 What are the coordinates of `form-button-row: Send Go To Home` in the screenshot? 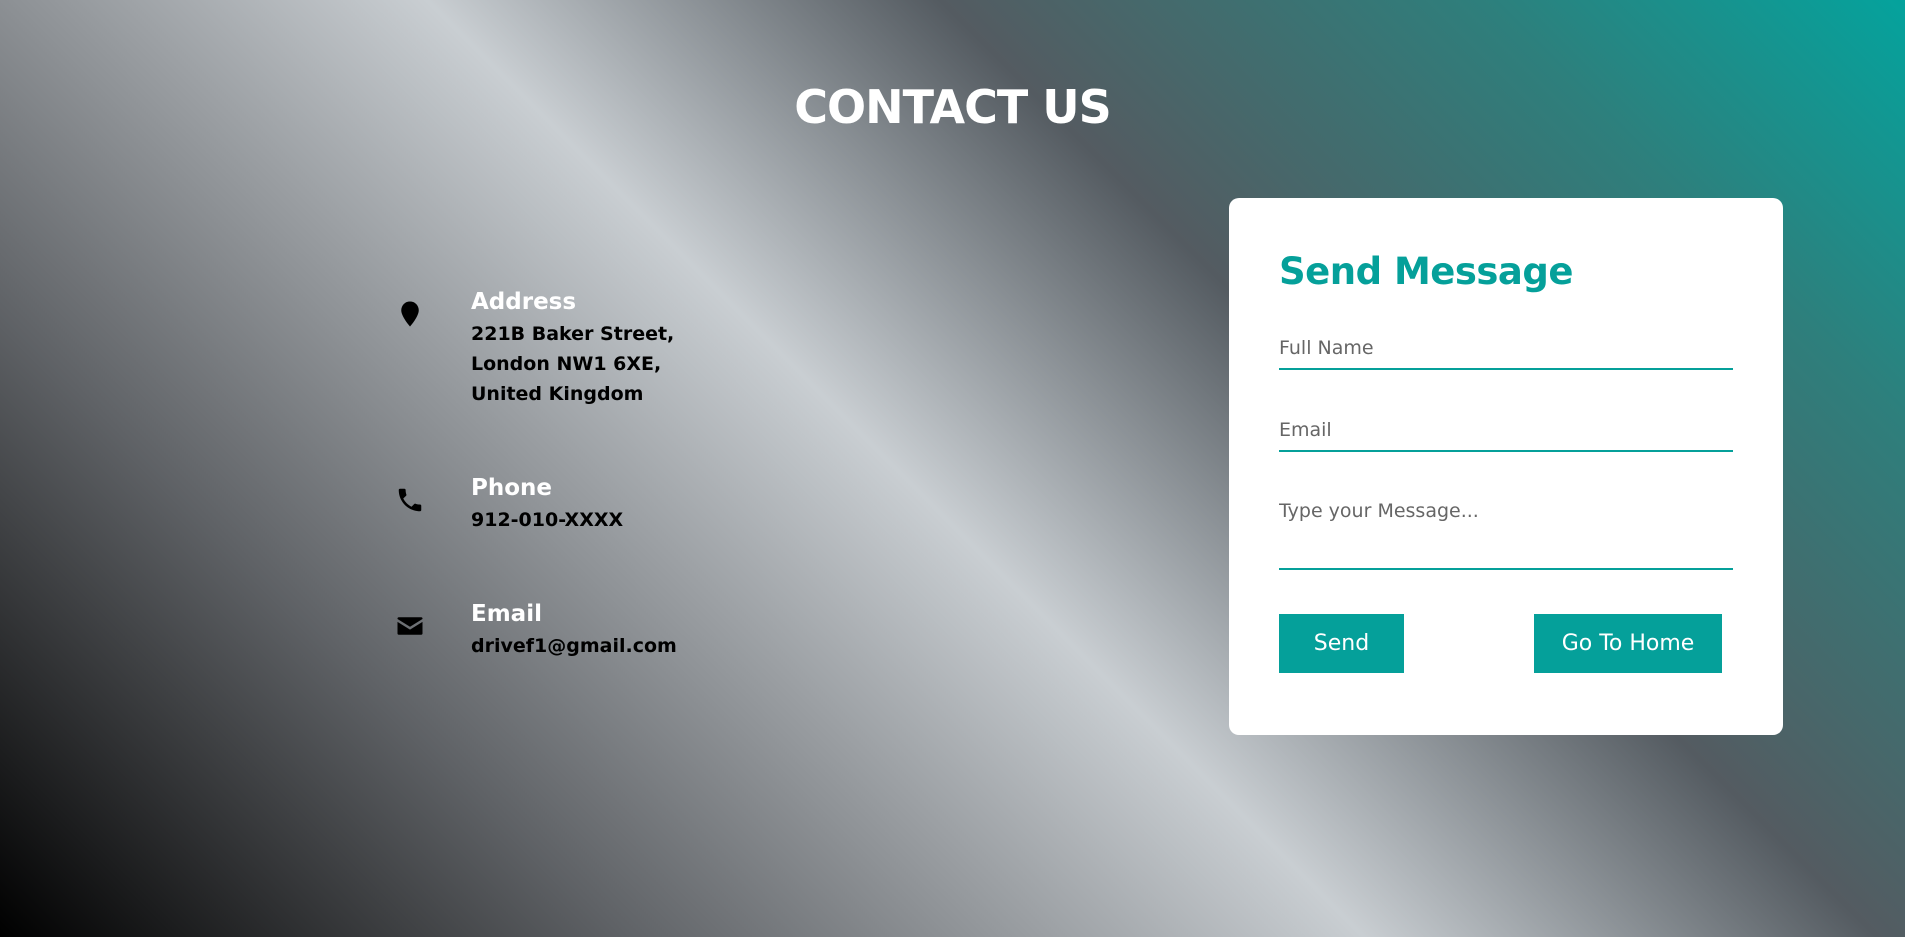 It's located at (1506, 643).